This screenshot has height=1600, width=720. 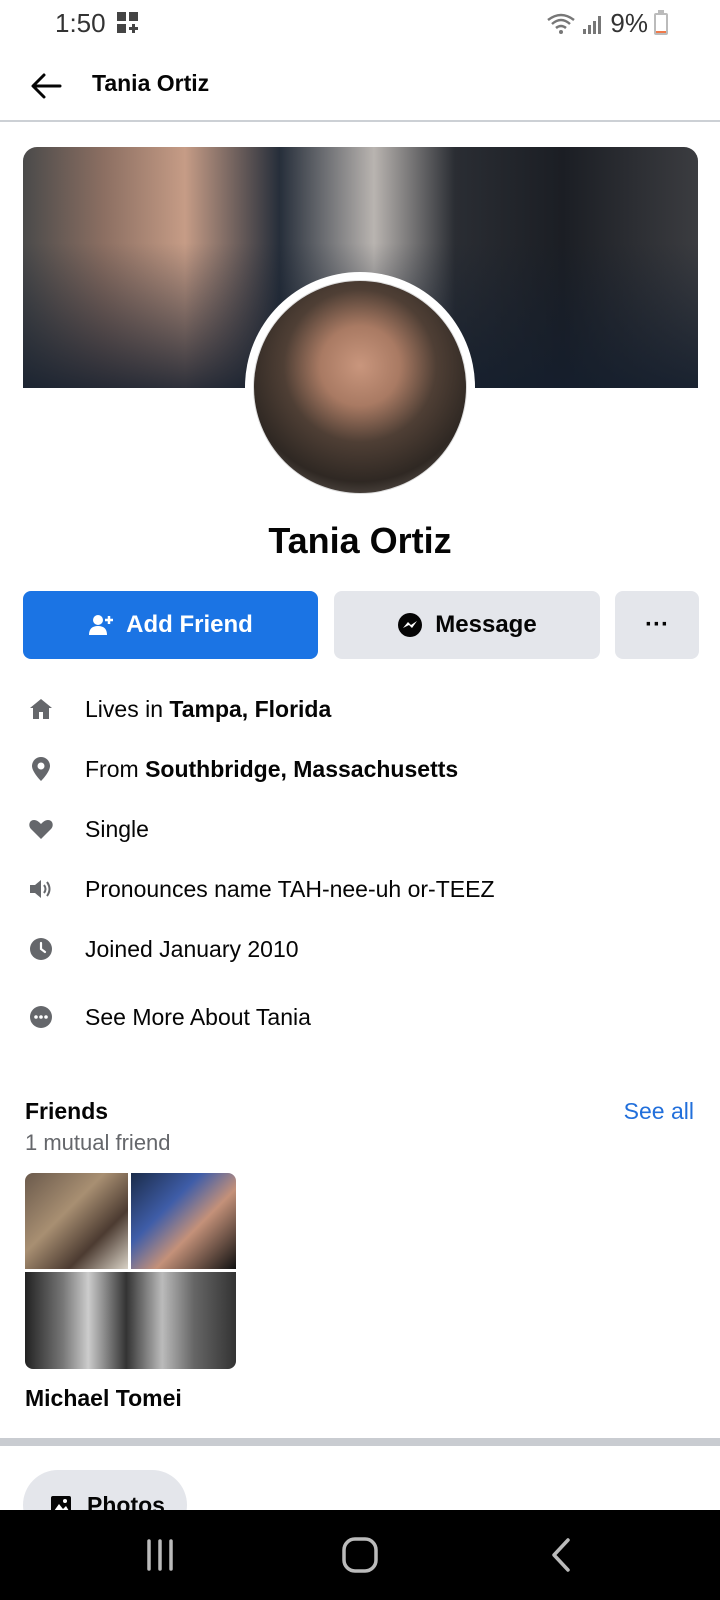 I want to click on back-nav-icon, so click(x=563, y=1555).